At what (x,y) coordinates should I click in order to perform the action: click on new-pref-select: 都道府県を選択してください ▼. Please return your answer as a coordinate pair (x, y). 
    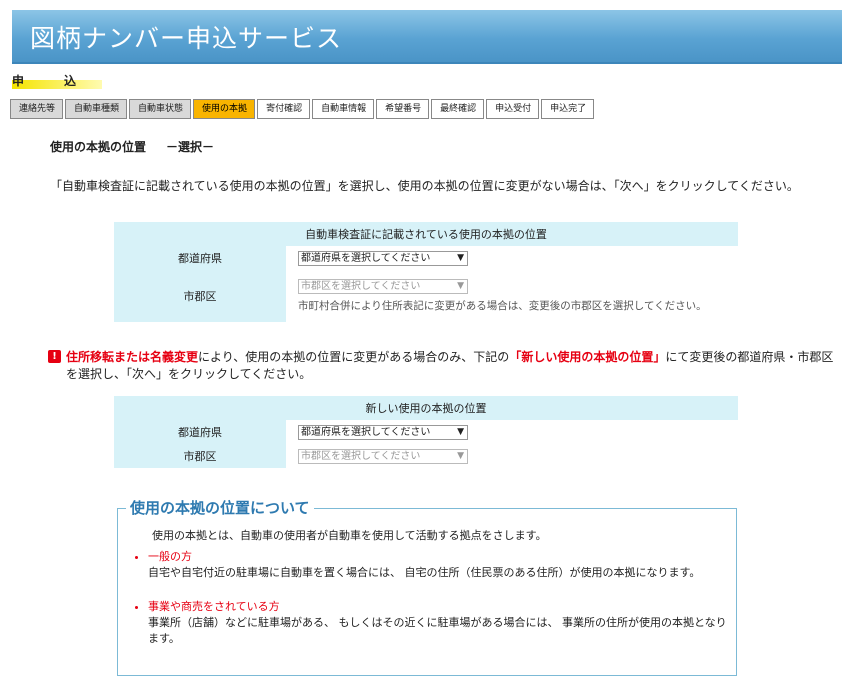
    Looking at the image, I should click on (383, 432).